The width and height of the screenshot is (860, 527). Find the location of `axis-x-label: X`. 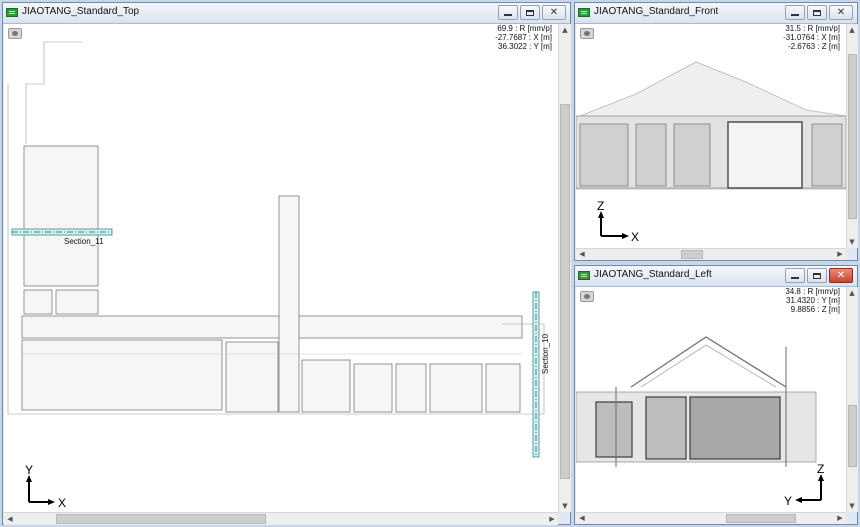

axis-x-label: X is located at coordinates (62, 503).